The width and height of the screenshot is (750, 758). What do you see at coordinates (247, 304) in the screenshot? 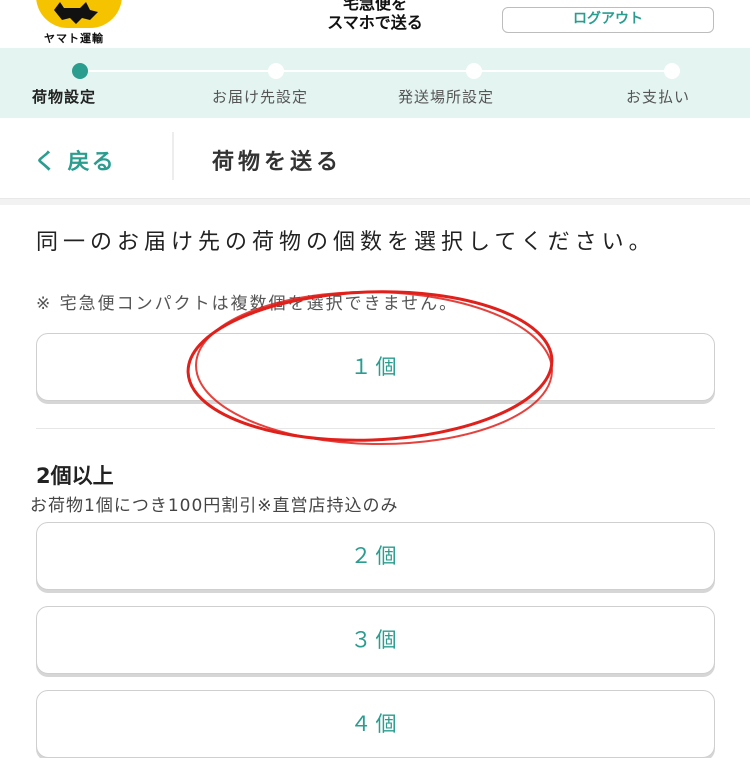
I see `compact-note: ※ 宅急便コンパクトは複数個を選択できません。` at bounding box center [247, 304].